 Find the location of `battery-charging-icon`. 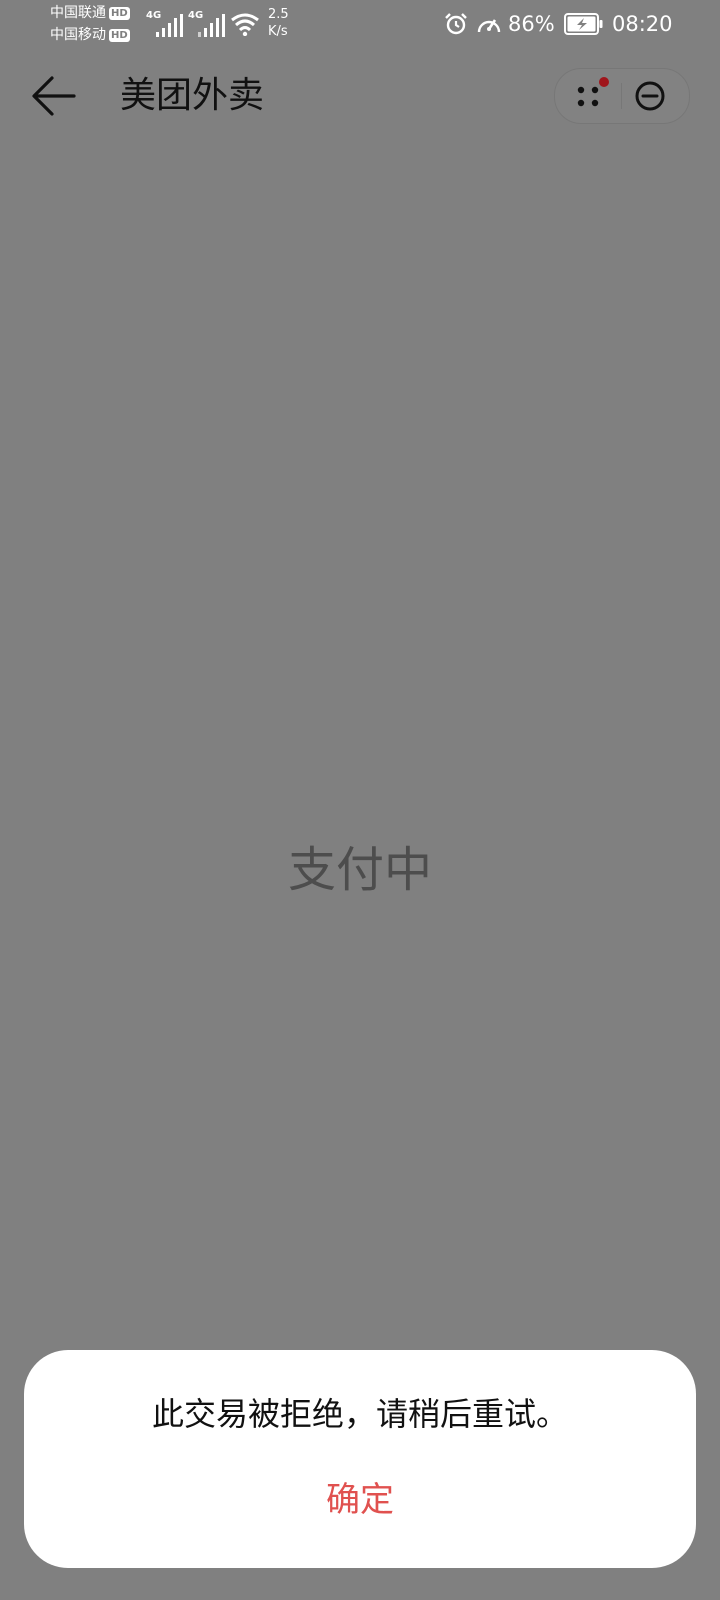

battery-charging-icon is located at coordinates (583, 24).